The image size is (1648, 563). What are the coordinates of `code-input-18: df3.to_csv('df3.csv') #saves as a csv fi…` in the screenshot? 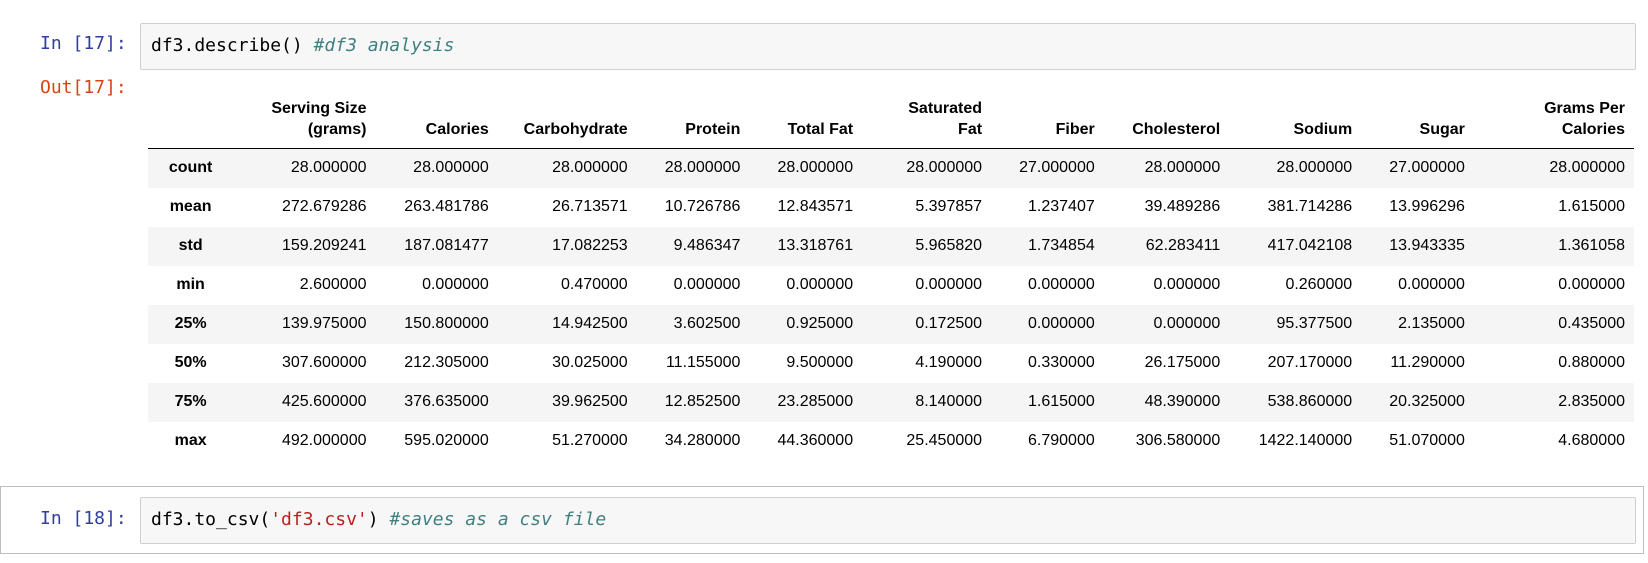 It's located at (888, 520).